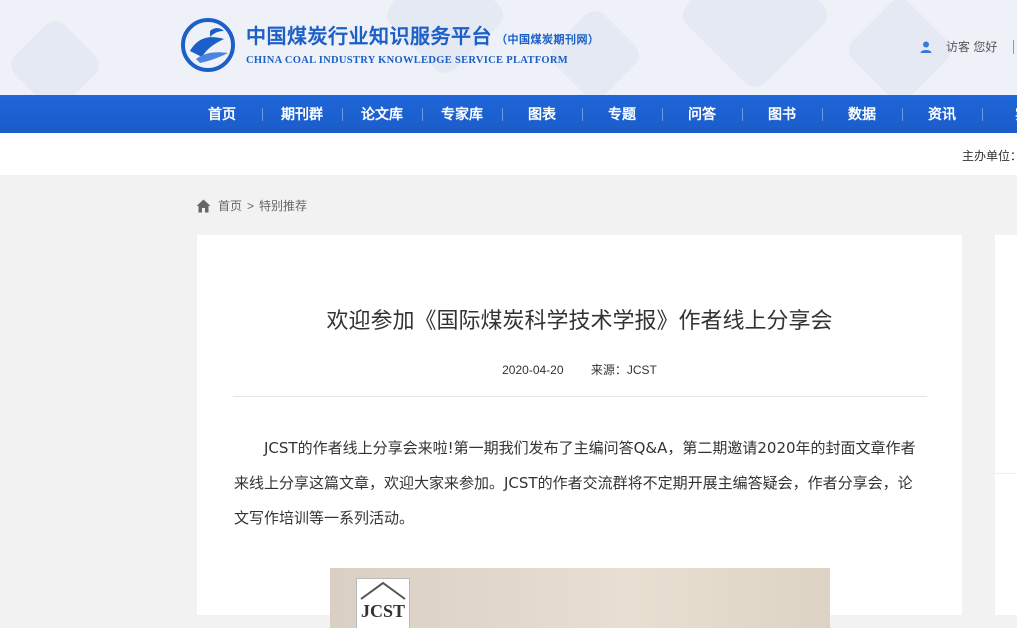 Image resolution: width=1017 pixels, height=628 pixels. Describe the element at coordinates (1006, 425) in the screenshot. I see `right-sidebar` at that location.